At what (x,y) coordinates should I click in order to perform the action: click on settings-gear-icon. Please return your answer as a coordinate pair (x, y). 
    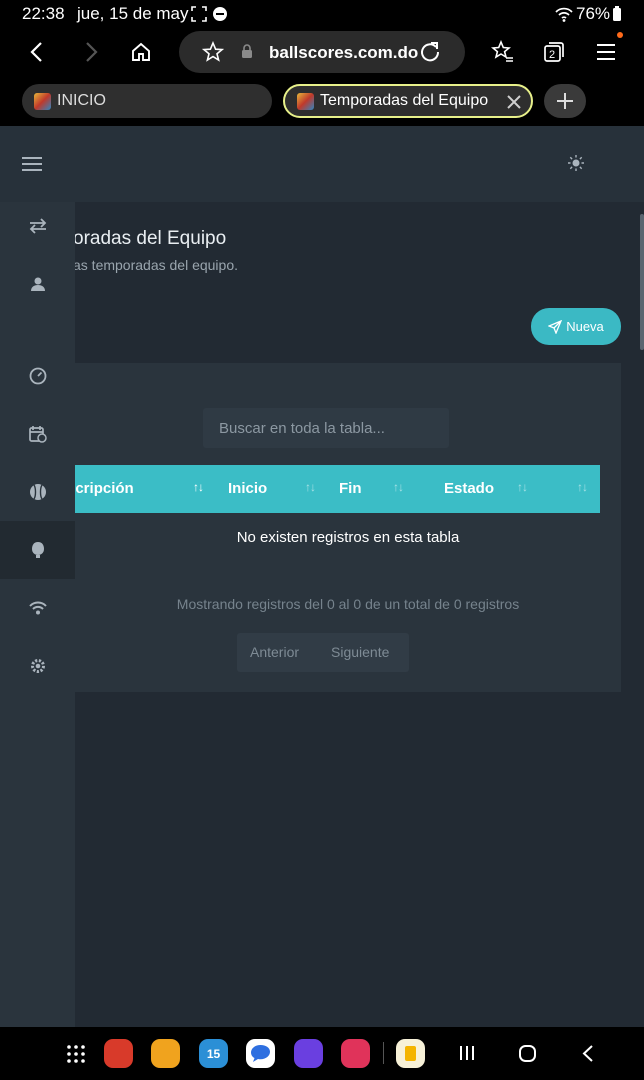
    Looking at the image, I should click on (37, 666).